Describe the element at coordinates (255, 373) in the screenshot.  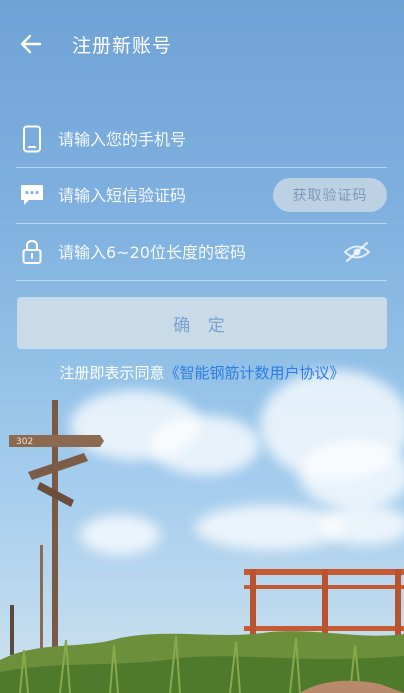
I see `user-agreement-link: 《智能钢筋计数用户协议》` at that location.